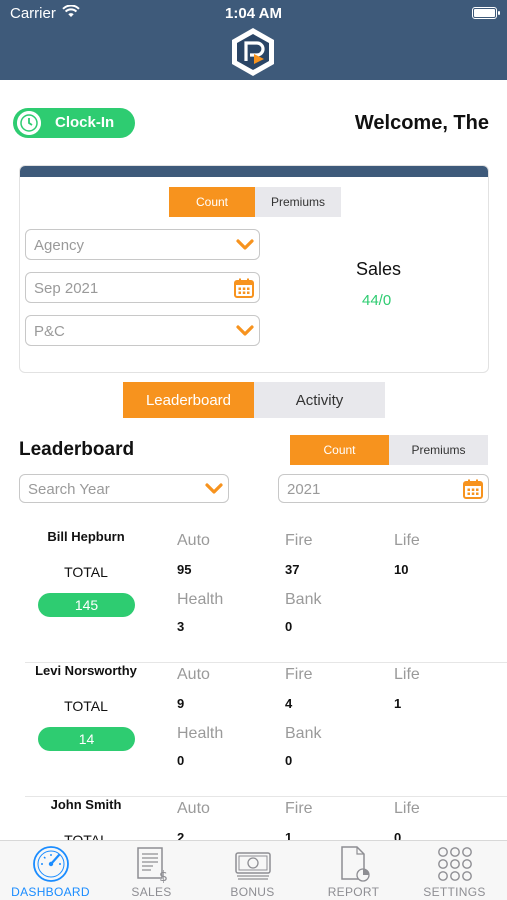  I want to click on sales-count-option: Count, so click(212, 202).